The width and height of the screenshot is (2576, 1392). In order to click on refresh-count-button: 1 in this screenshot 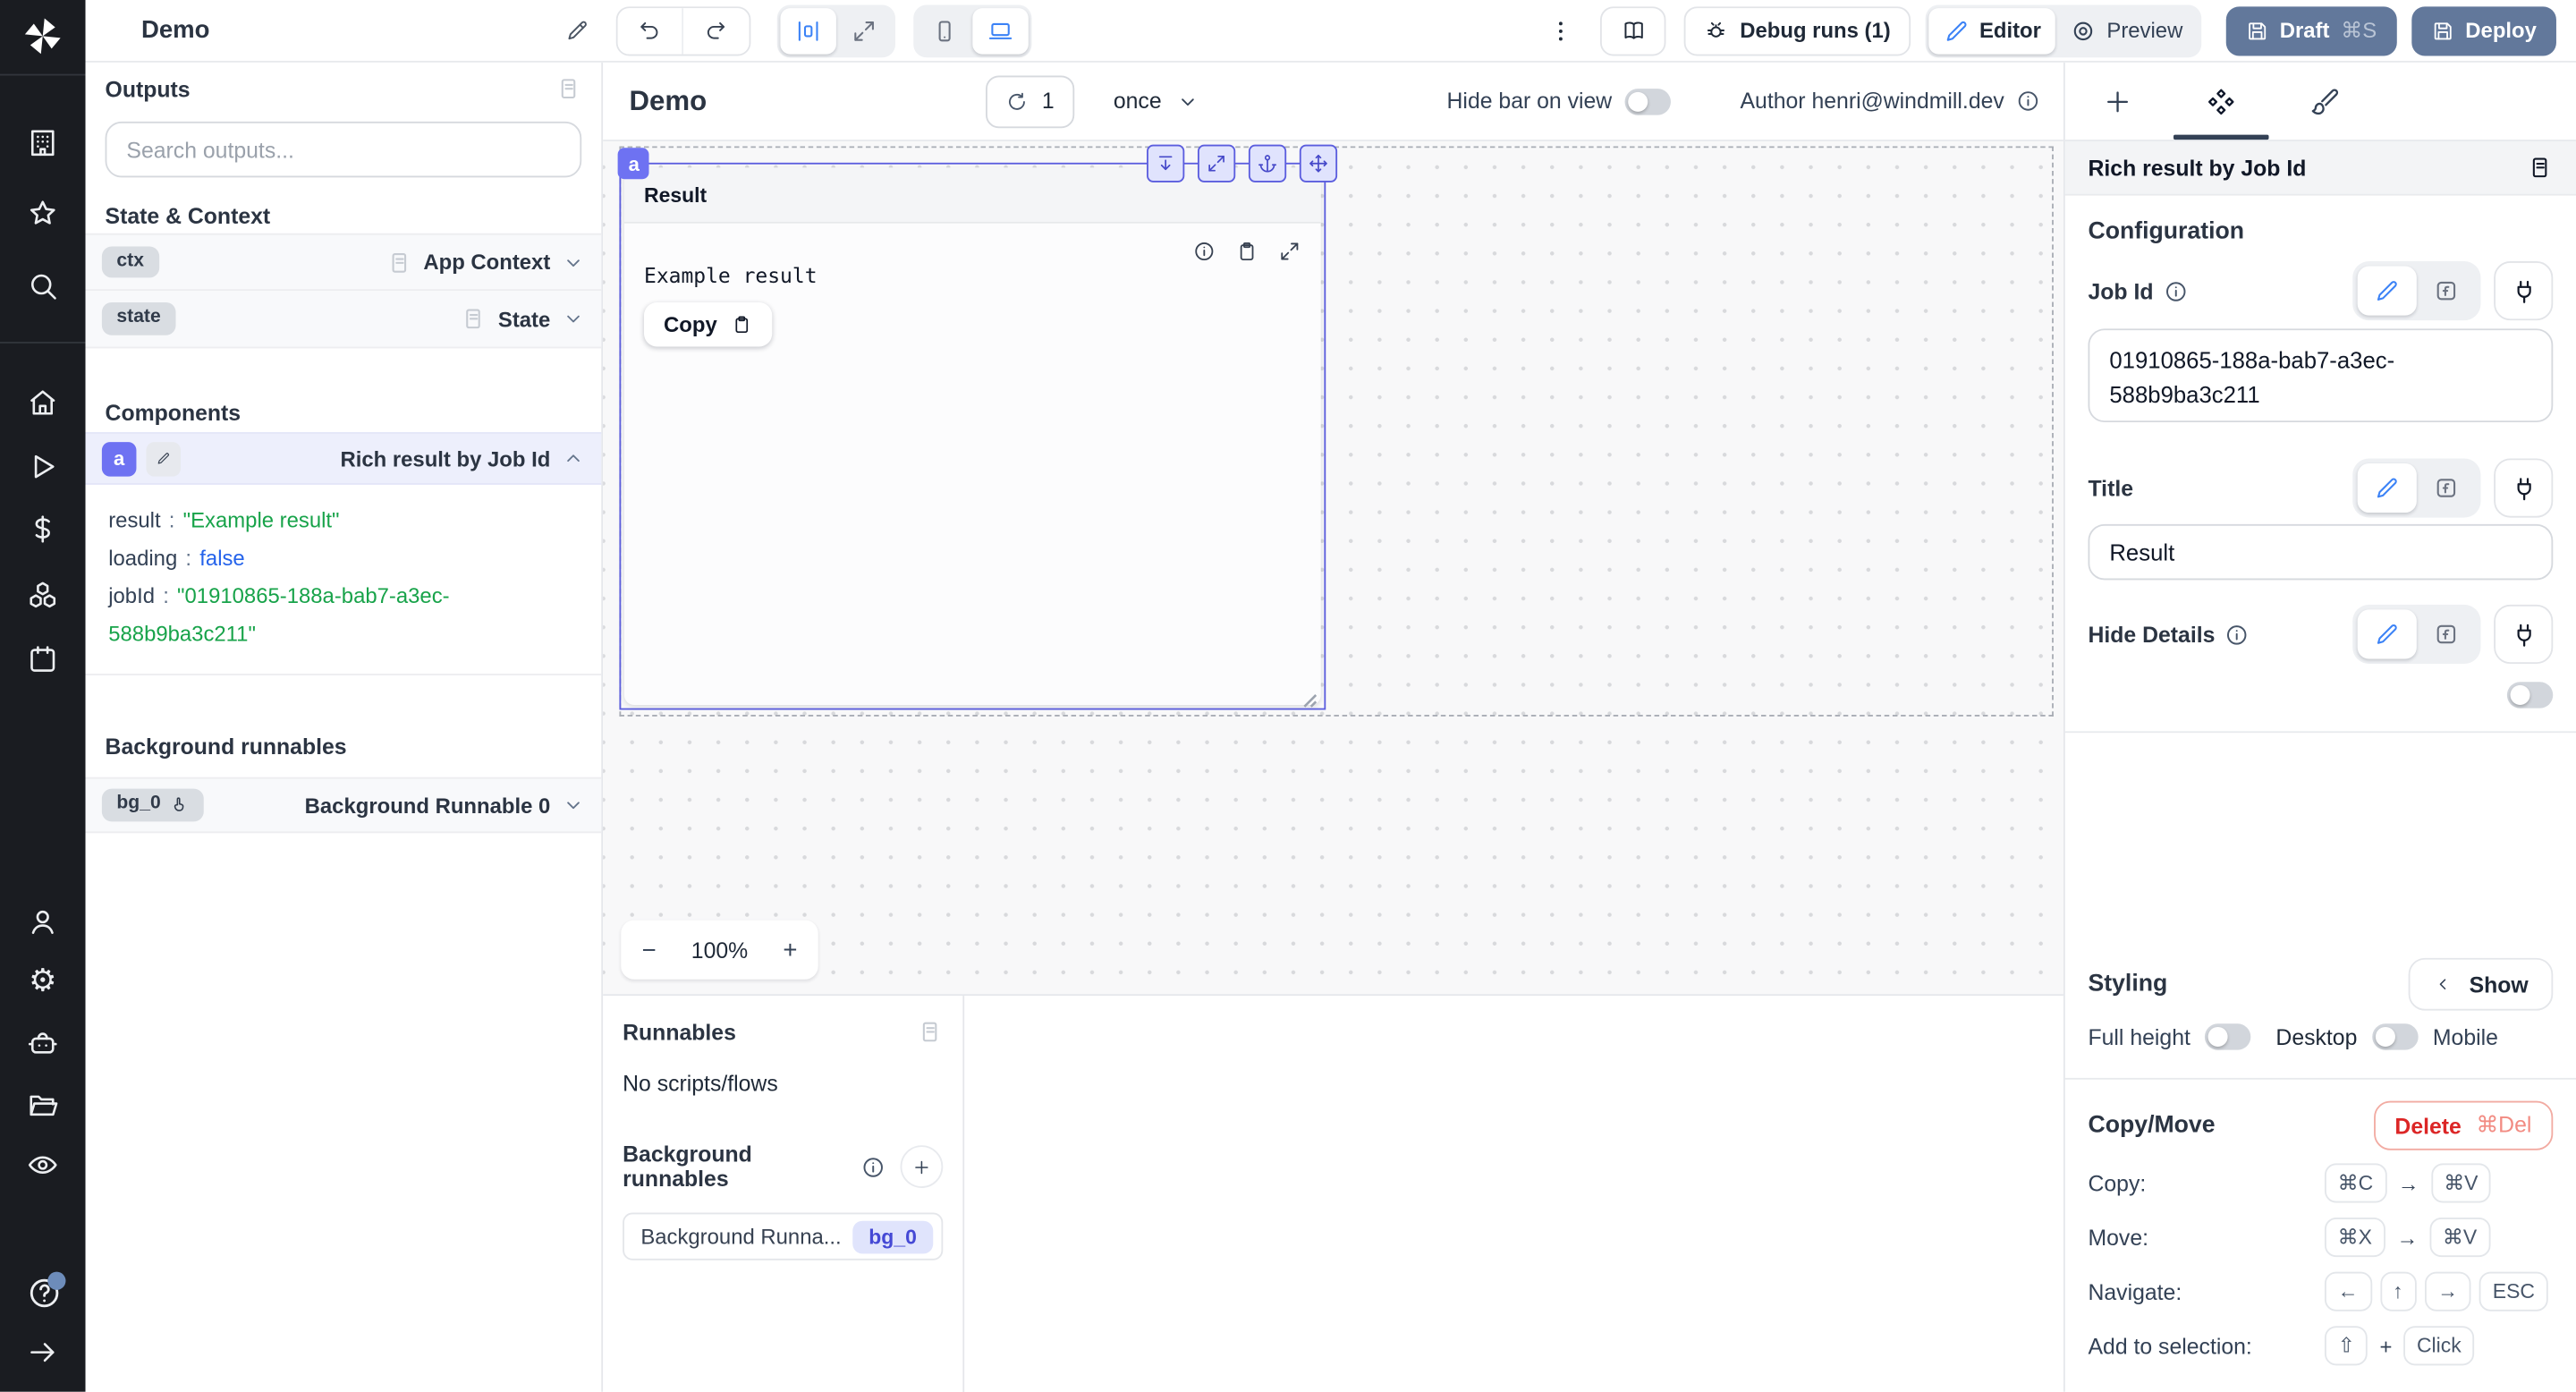, I will do `click(1030, 101)`.